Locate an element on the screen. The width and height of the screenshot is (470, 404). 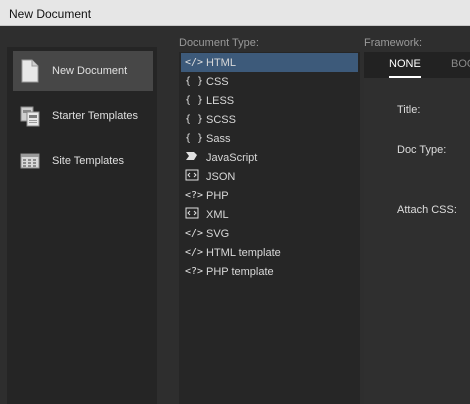
document-icon is located at coordinates (30, 71).